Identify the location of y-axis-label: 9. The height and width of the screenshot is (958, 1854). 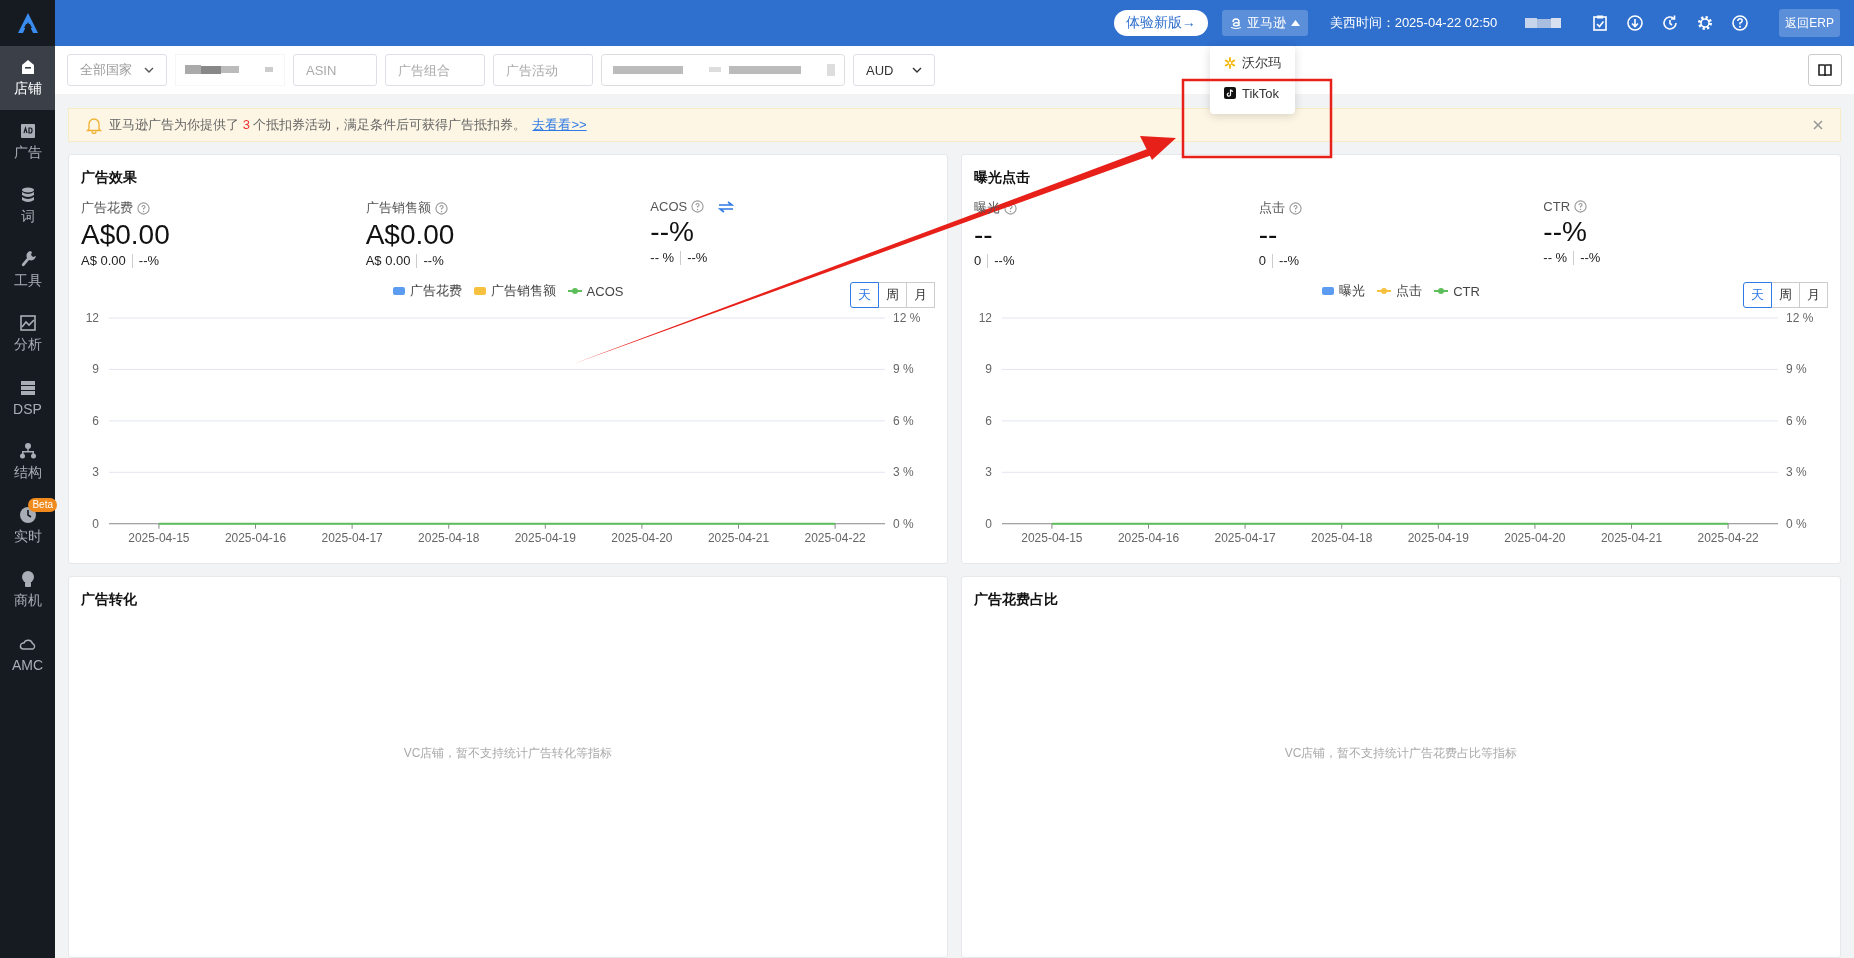
(988, 369).